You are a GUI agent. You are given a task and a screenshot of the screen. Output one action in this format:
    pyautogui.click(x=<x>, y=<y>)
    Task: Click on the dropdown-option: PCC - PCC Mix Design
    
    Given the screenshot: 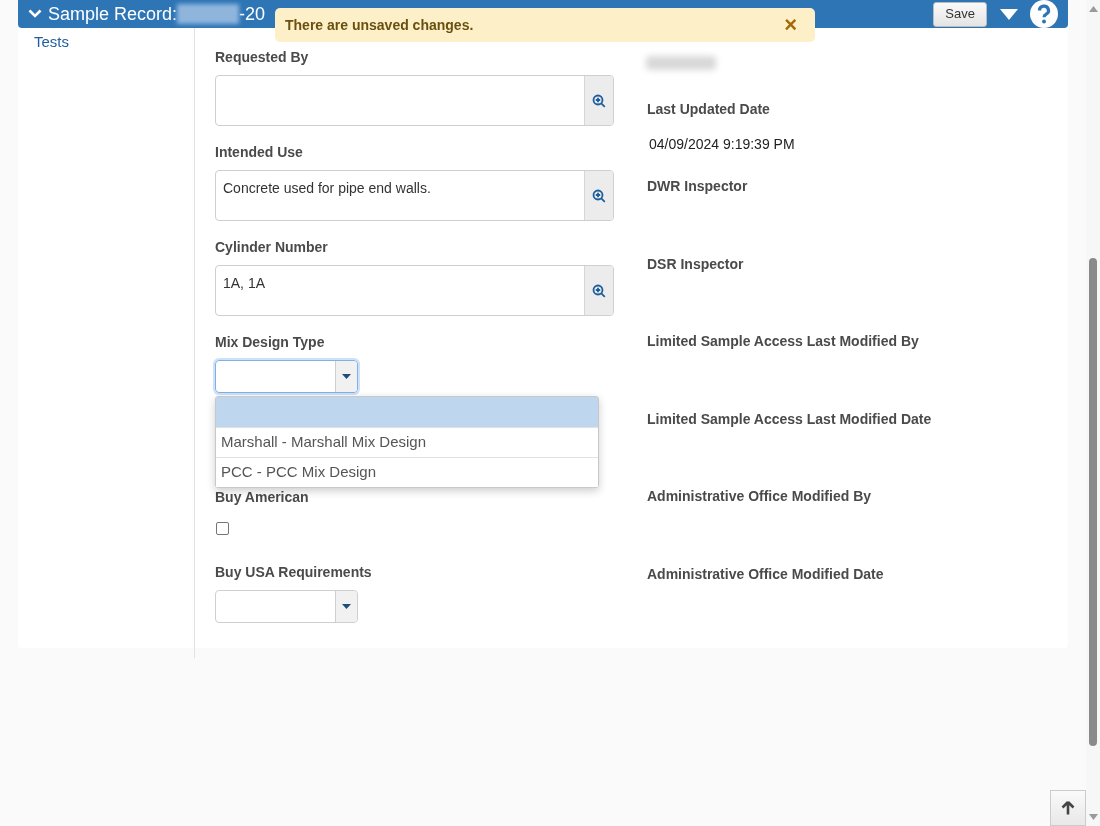 What is the action you would take?
    pyautogui.click(x=407, y=472)
    